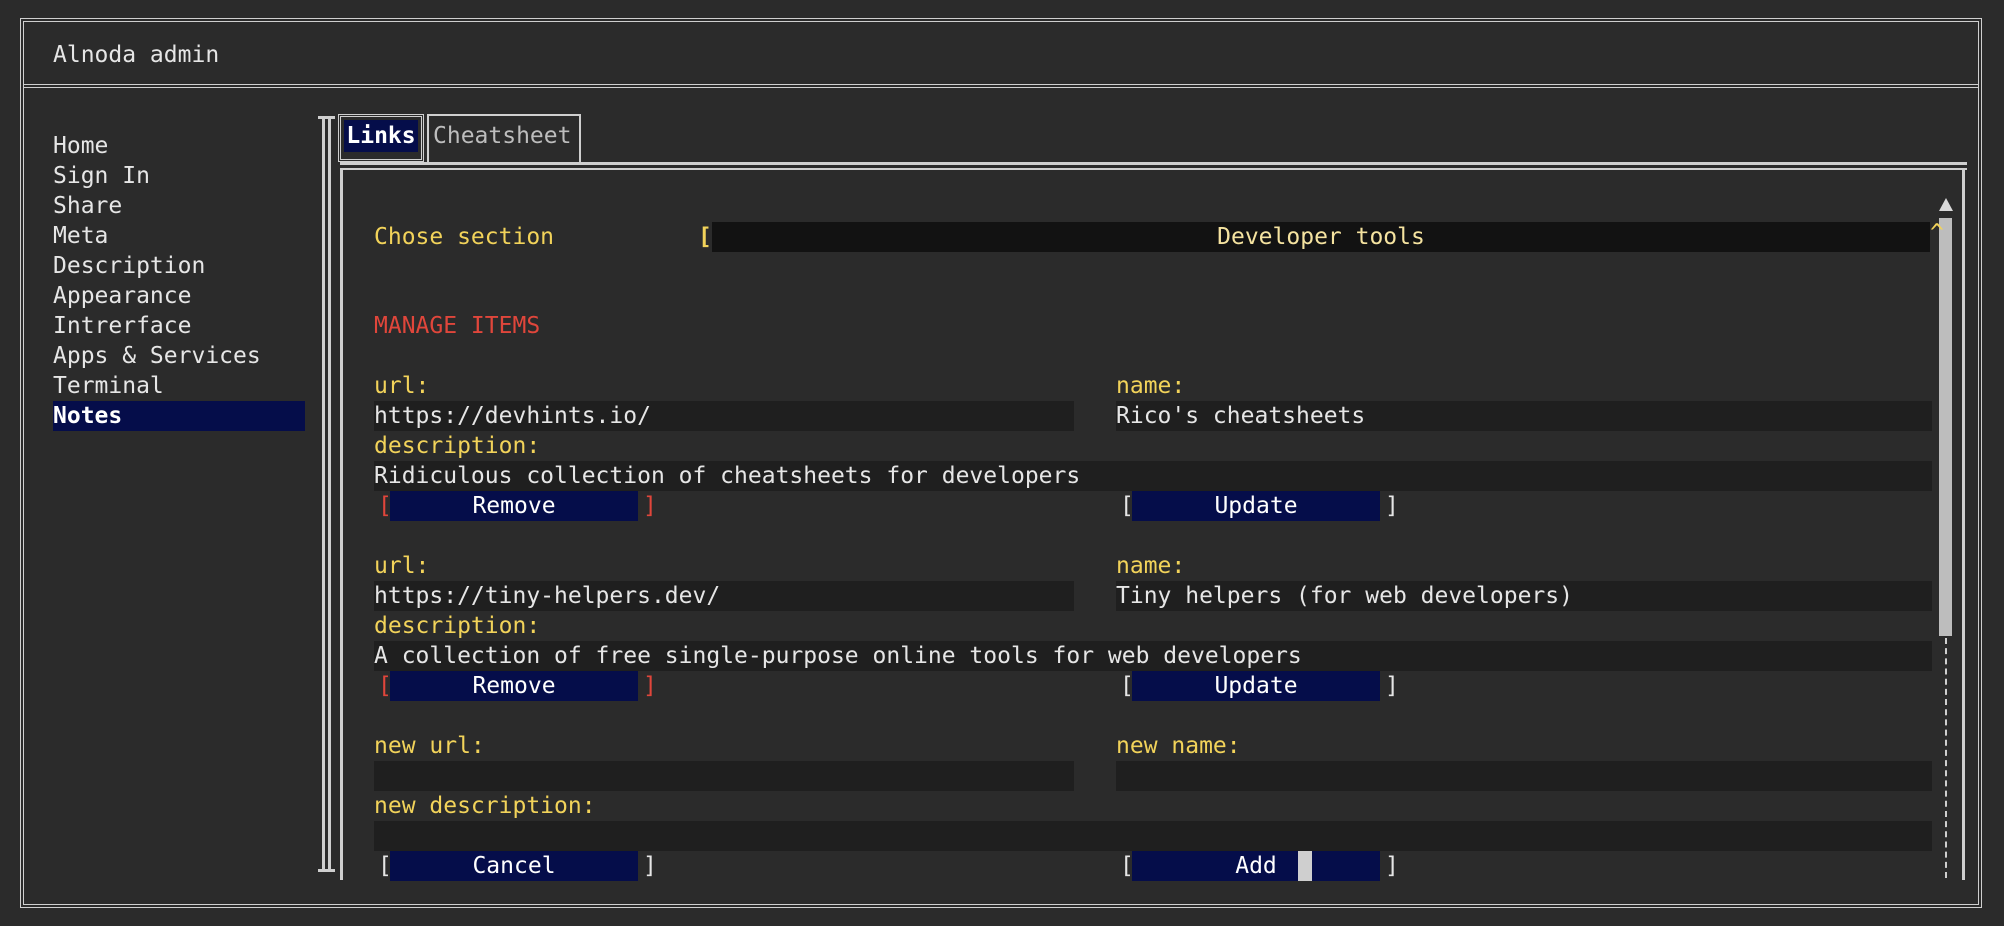 The width and height of the screenshot is (2004, 926). I want to click on sidebar-item-home: Home, so click(179, 146).